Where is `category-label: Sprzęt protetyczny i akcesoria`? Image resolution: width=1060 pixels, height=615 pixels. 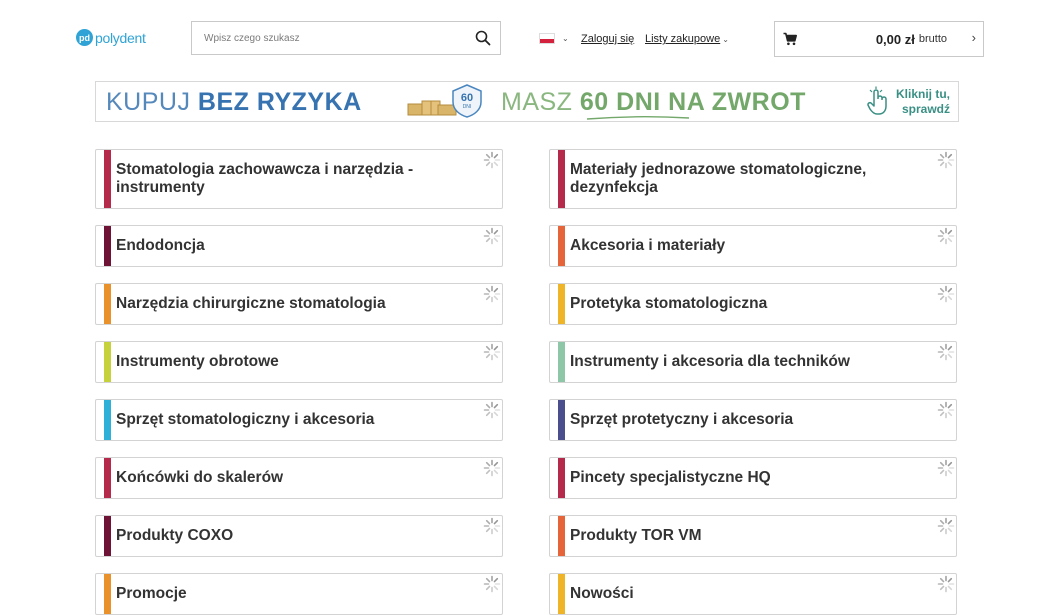 category-label: Sprzęt protetyczny i akcesoria is located at coordinates (682, 419).